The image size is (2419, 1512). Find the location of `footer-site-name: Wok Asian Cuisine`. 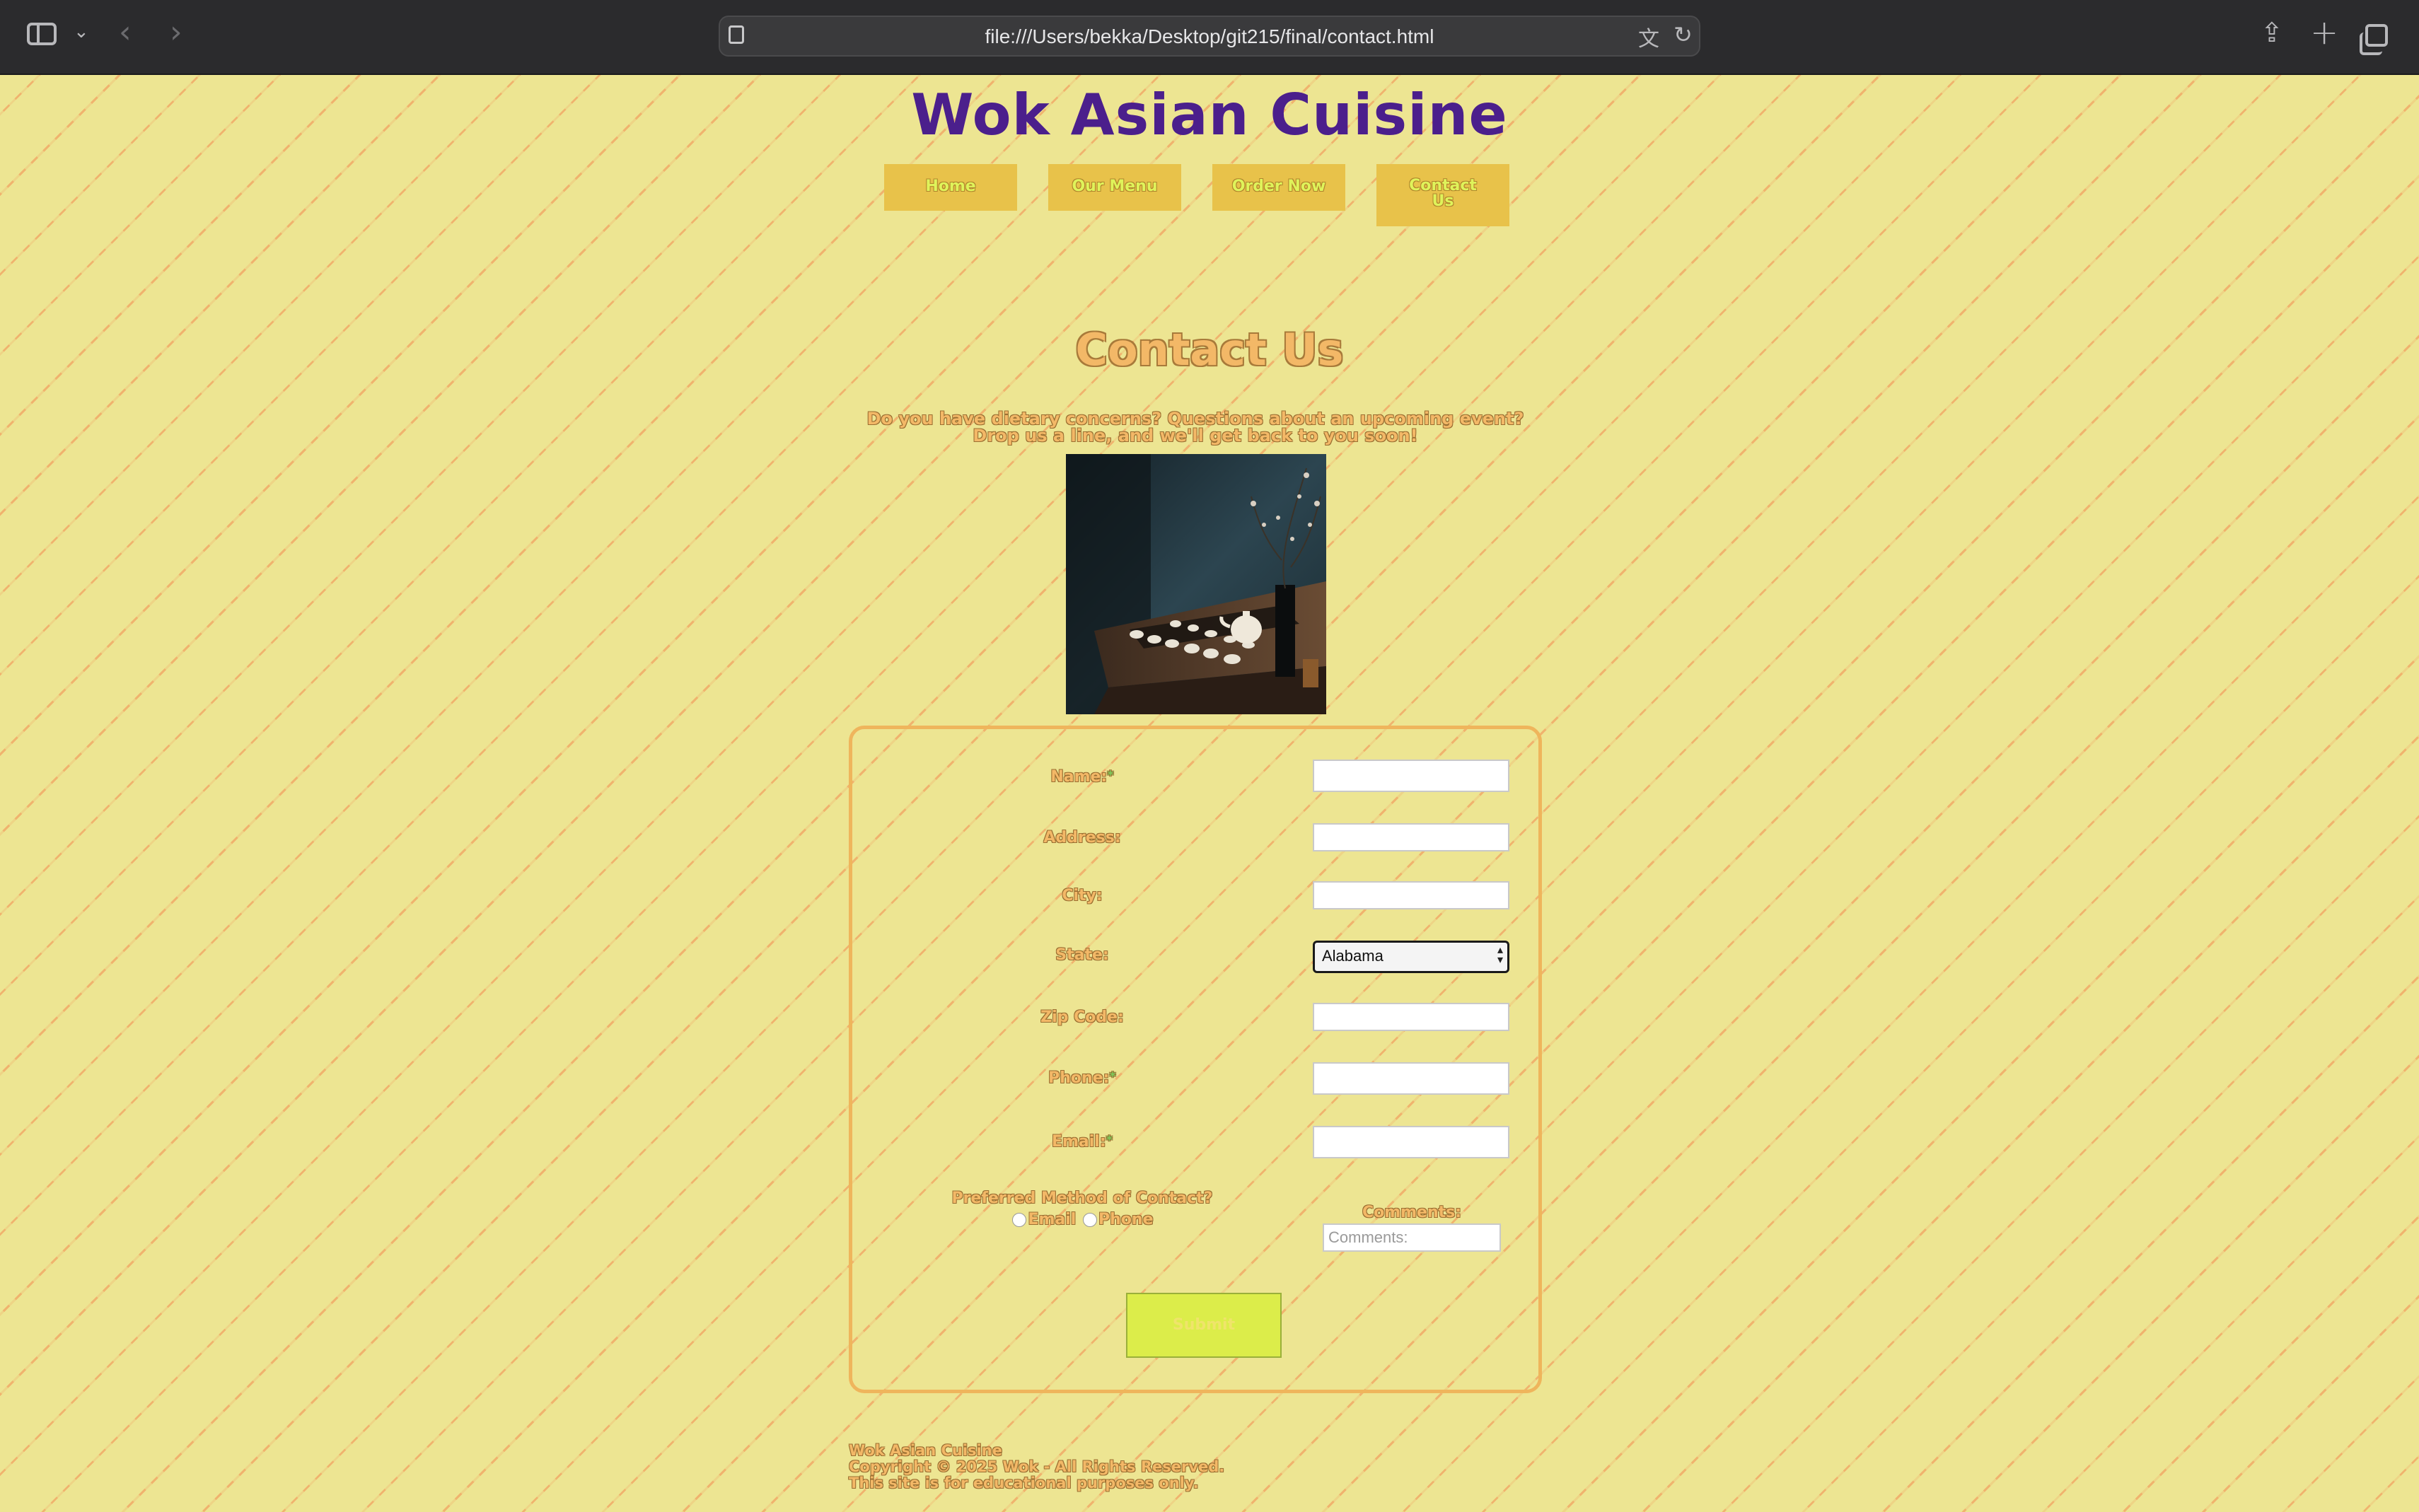

footer-site-name: Wok Asian Cuisine is located at coordinates (926, 1450).